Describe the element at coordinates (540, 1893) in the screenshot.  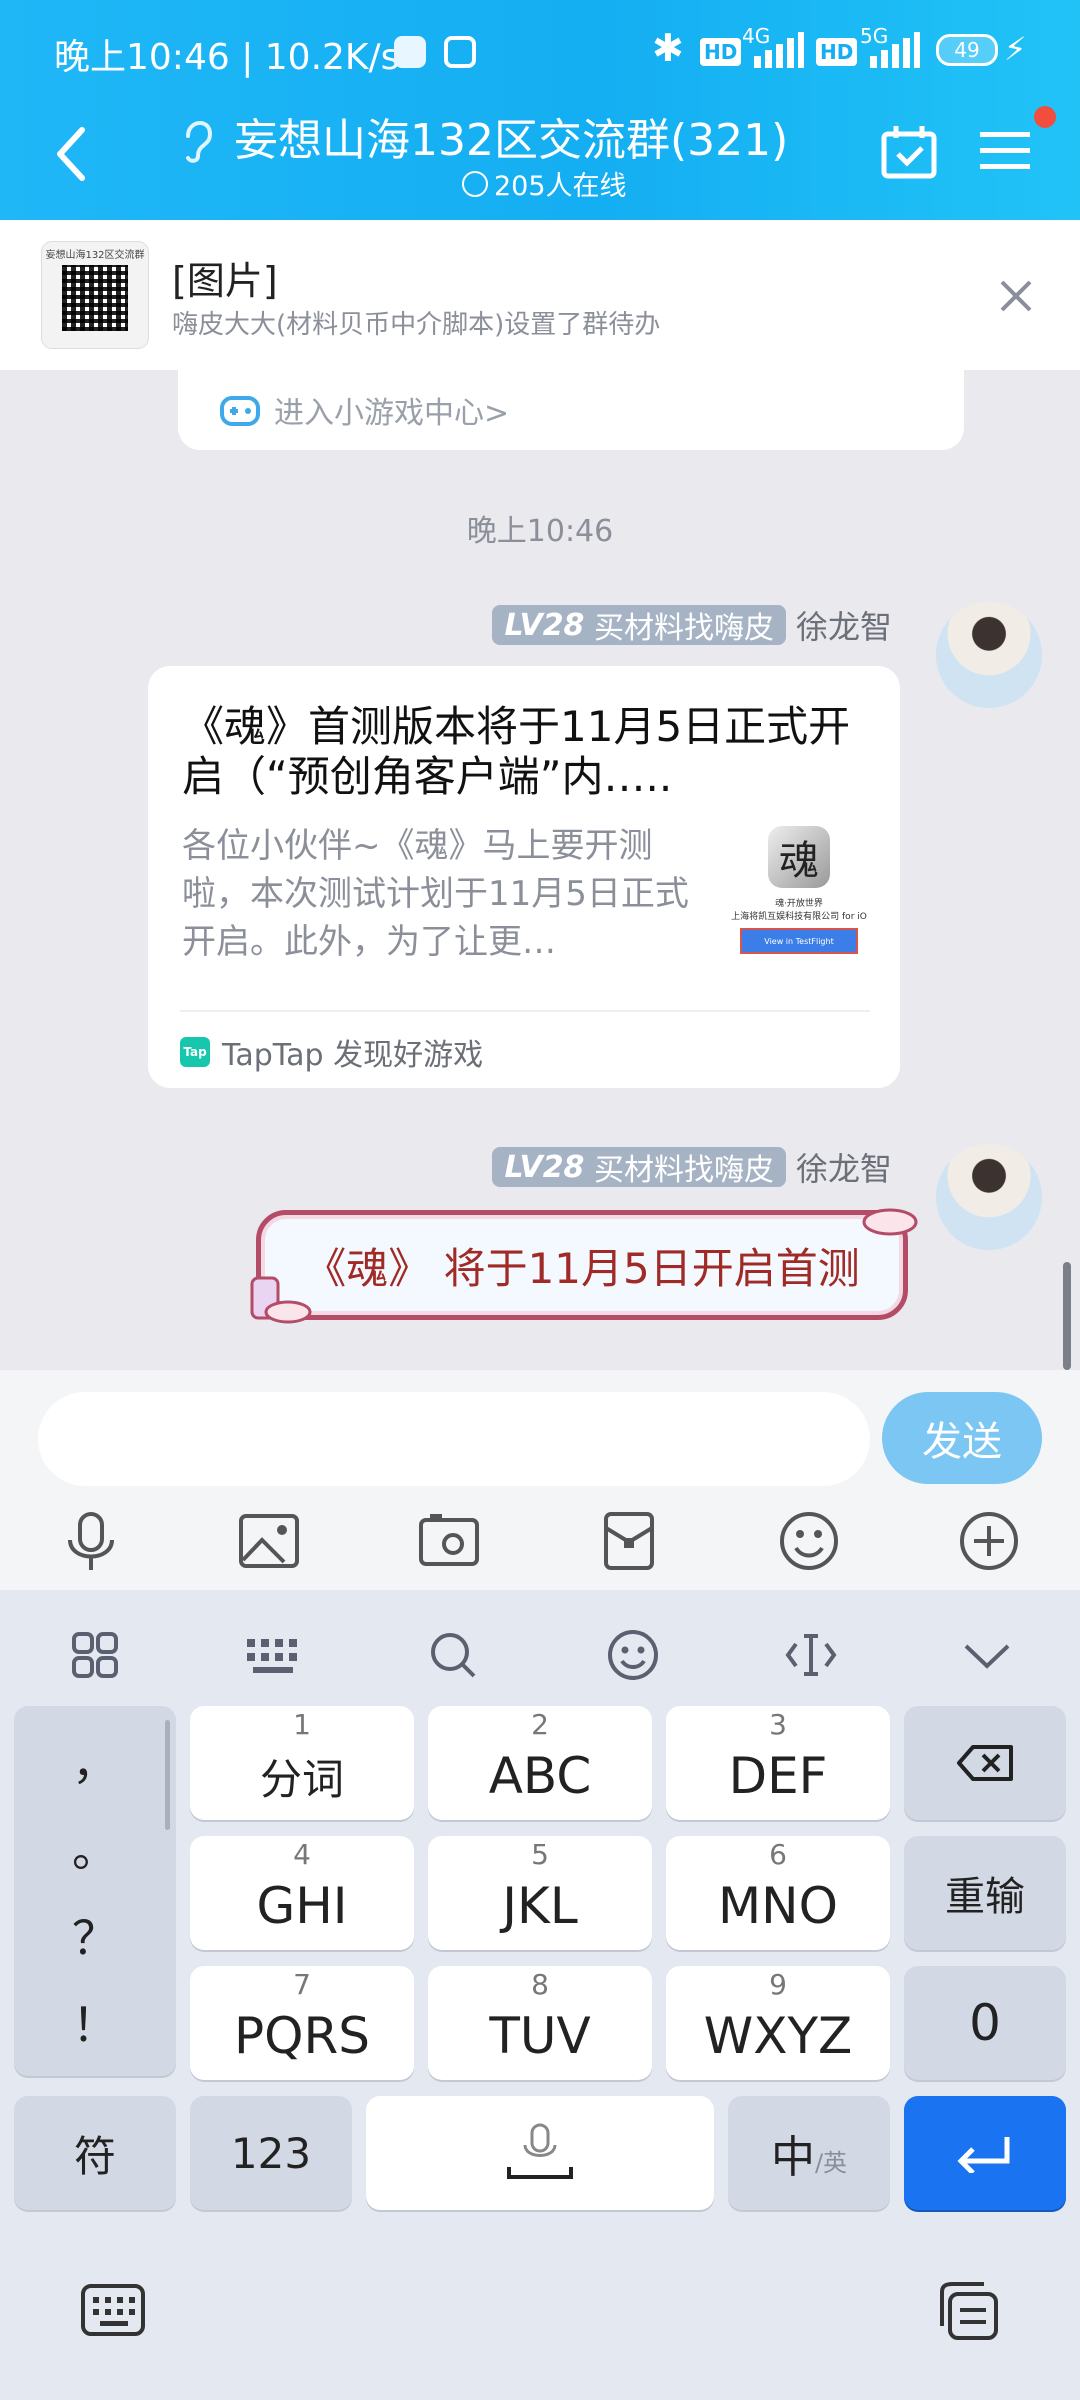
I see `key-5: 5 JKL` at that location.